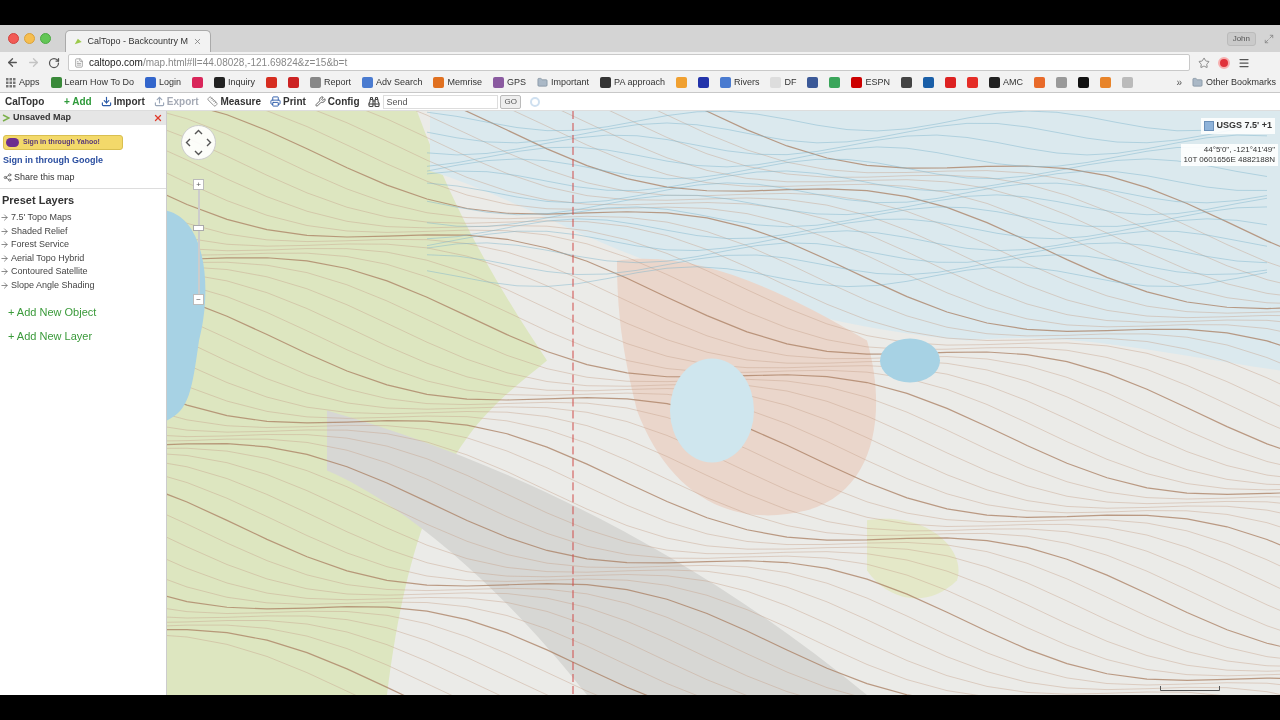  Describe the element at coordinates (198, 184) in the screenshot. I see `zoom-in-button: +` at that location.